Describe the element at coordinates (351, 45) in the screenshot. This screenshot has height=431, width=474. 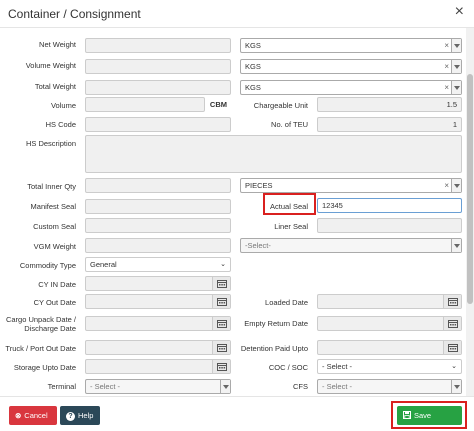
I see `net-weight-unit-select: KGS ×` at that location.